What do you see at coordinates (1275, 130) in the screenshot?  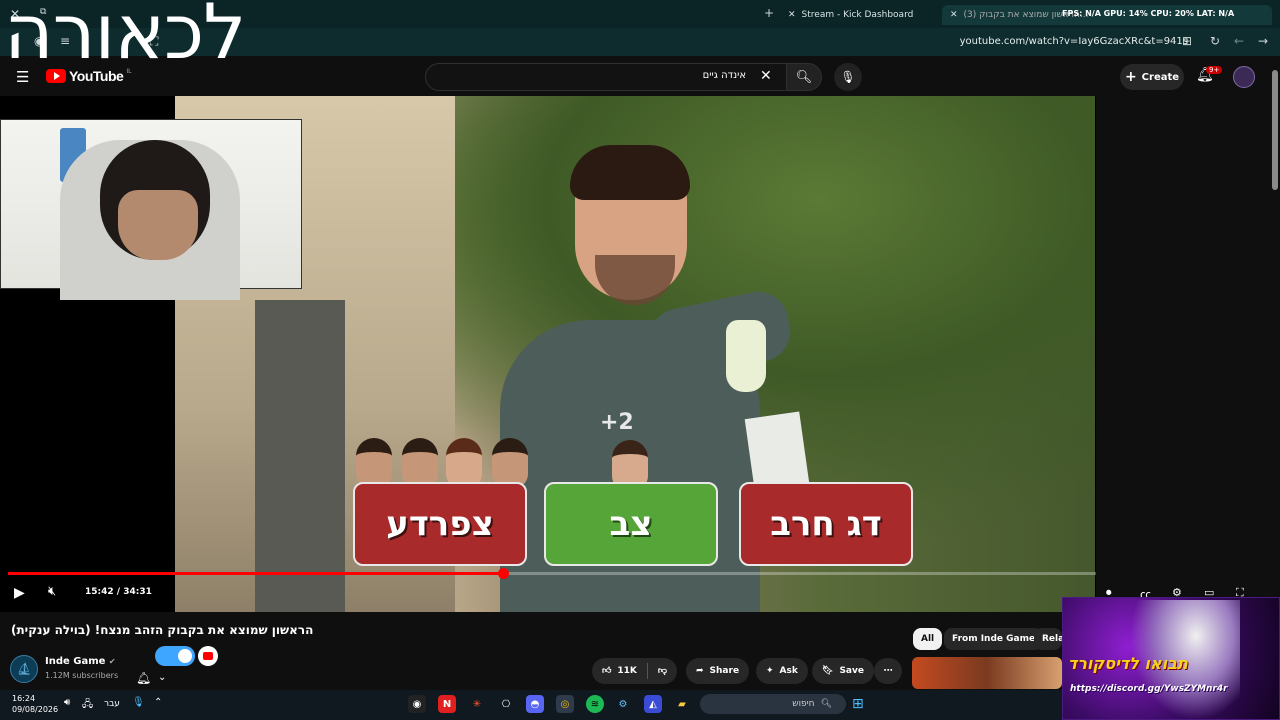 I see `page-scrollbar` at bounding box center [1275, 130].